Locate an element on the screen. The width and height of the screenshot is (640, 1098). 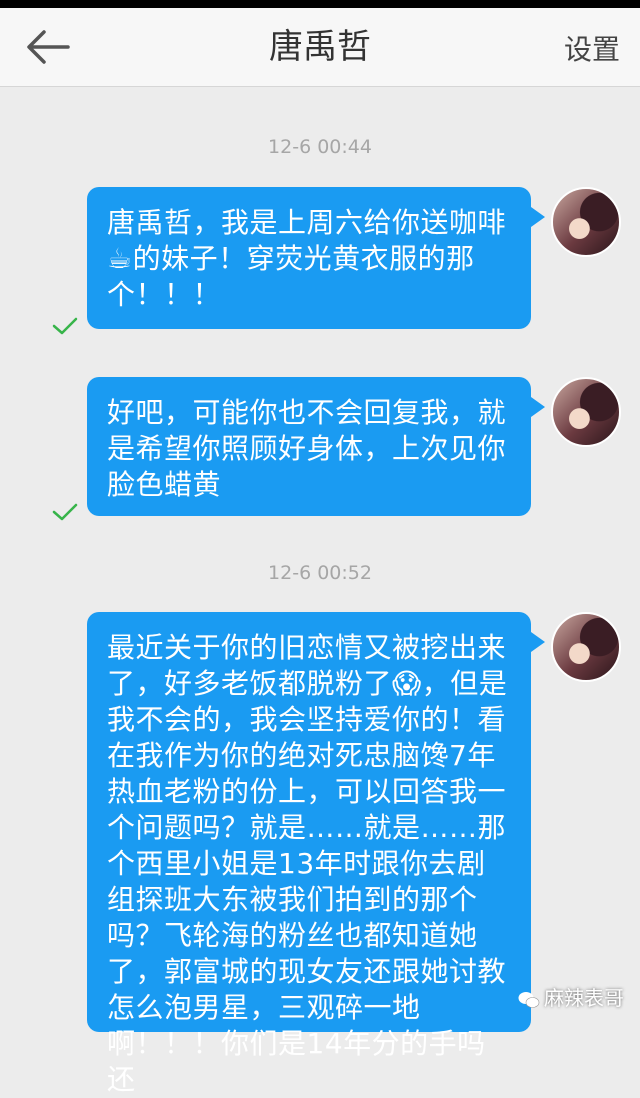
message-timestamp: 12-6 00:52 is located at coordinates (320, 573).